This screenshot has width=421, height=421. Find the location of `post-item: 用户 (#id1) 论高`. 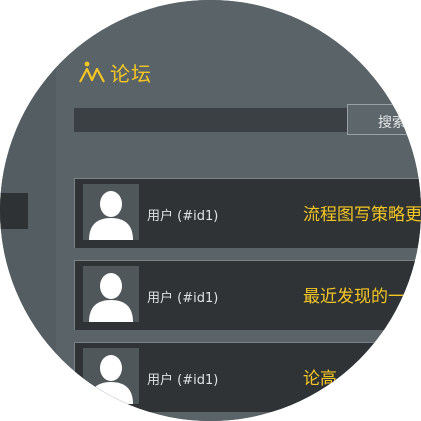

post-item: 用户 (#id1) 论高 is located at coordinates (247, 377).